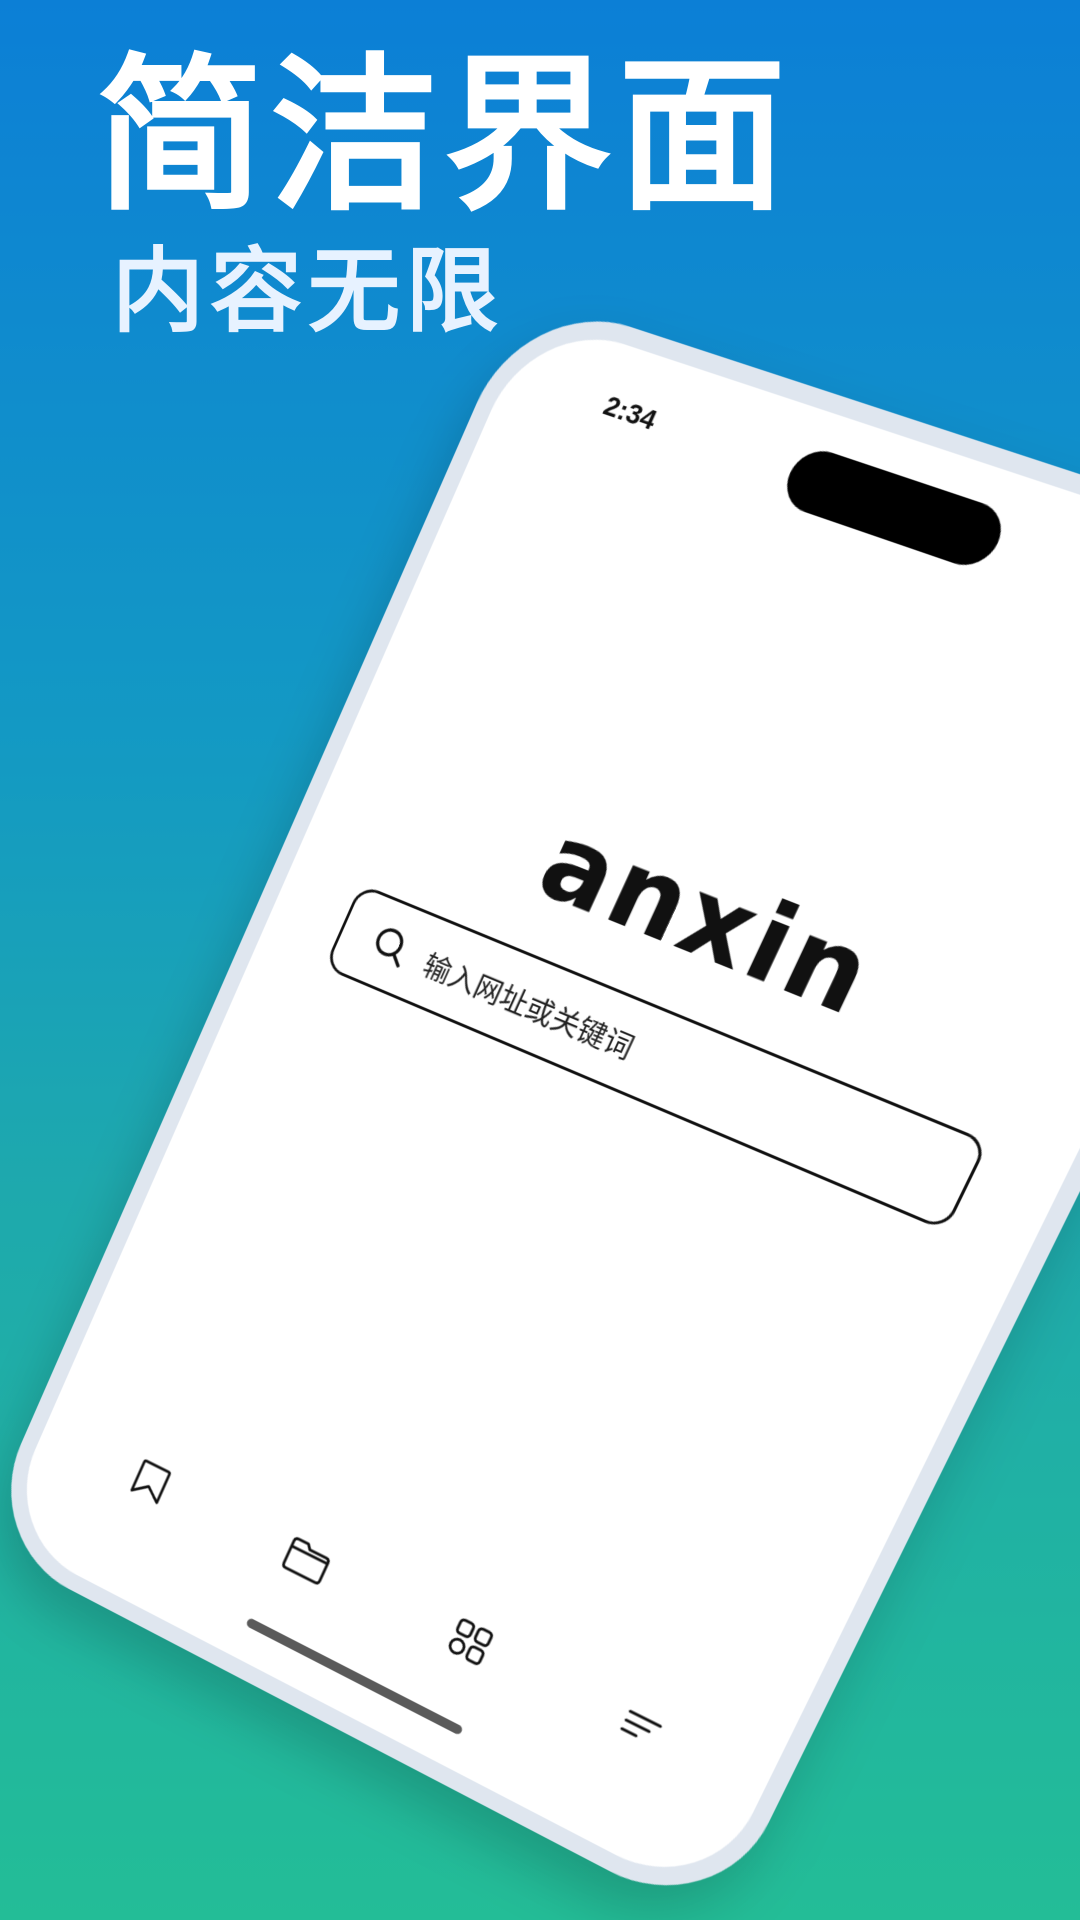  I want to click on tab-menu, so click(640, 1727).